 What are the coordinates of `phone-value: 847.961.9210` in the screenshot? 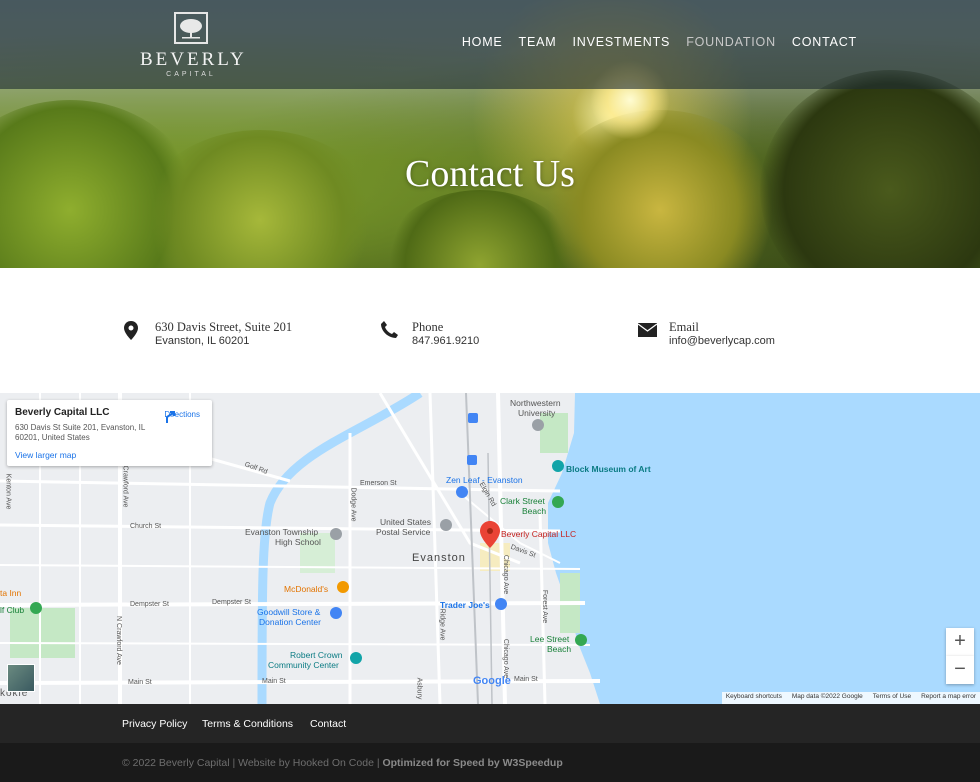 It's located at (445, 341).